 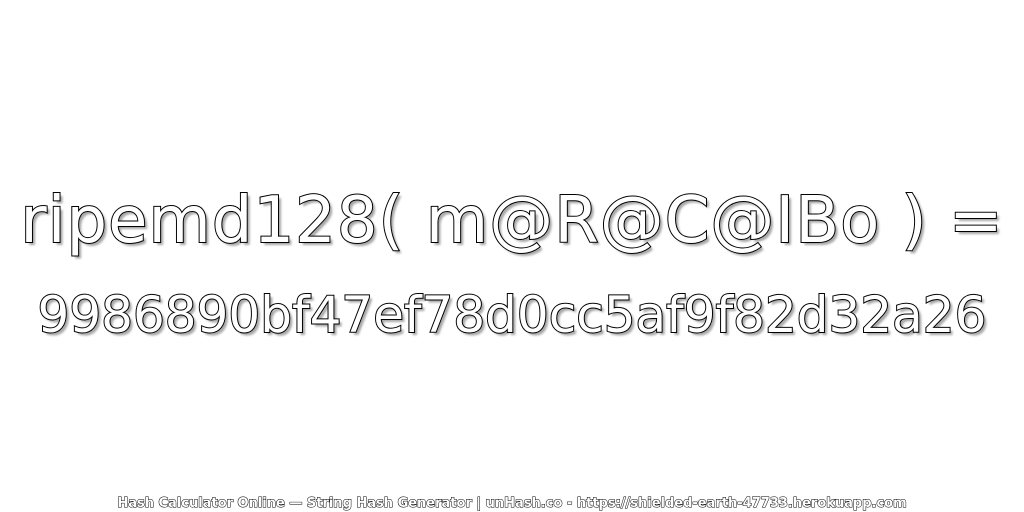 What do you see at coordinates (512, 315) in the screenshot?
I see `hash-result-text: 9986890bf47ef78d0cc5af9f82d32a26` at bounding box center [512, 315].